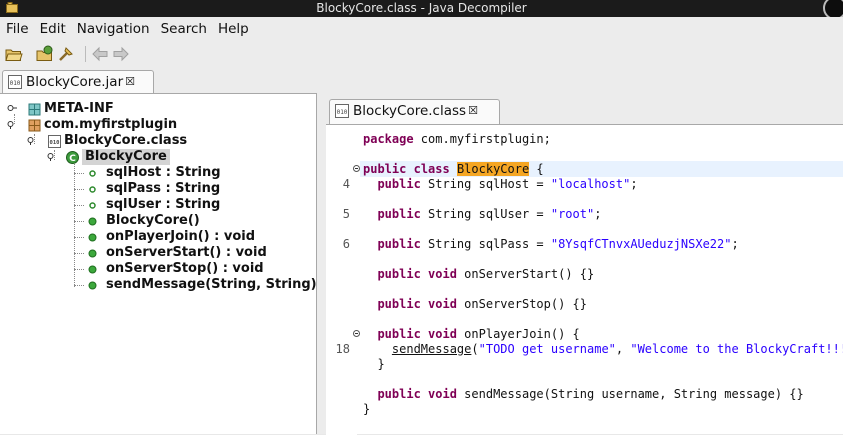  What do you see at coordinates (489, 214) in the screenshot?
I see `code-line: public String sqlUser = "root";` at bounding box center [489, 214].